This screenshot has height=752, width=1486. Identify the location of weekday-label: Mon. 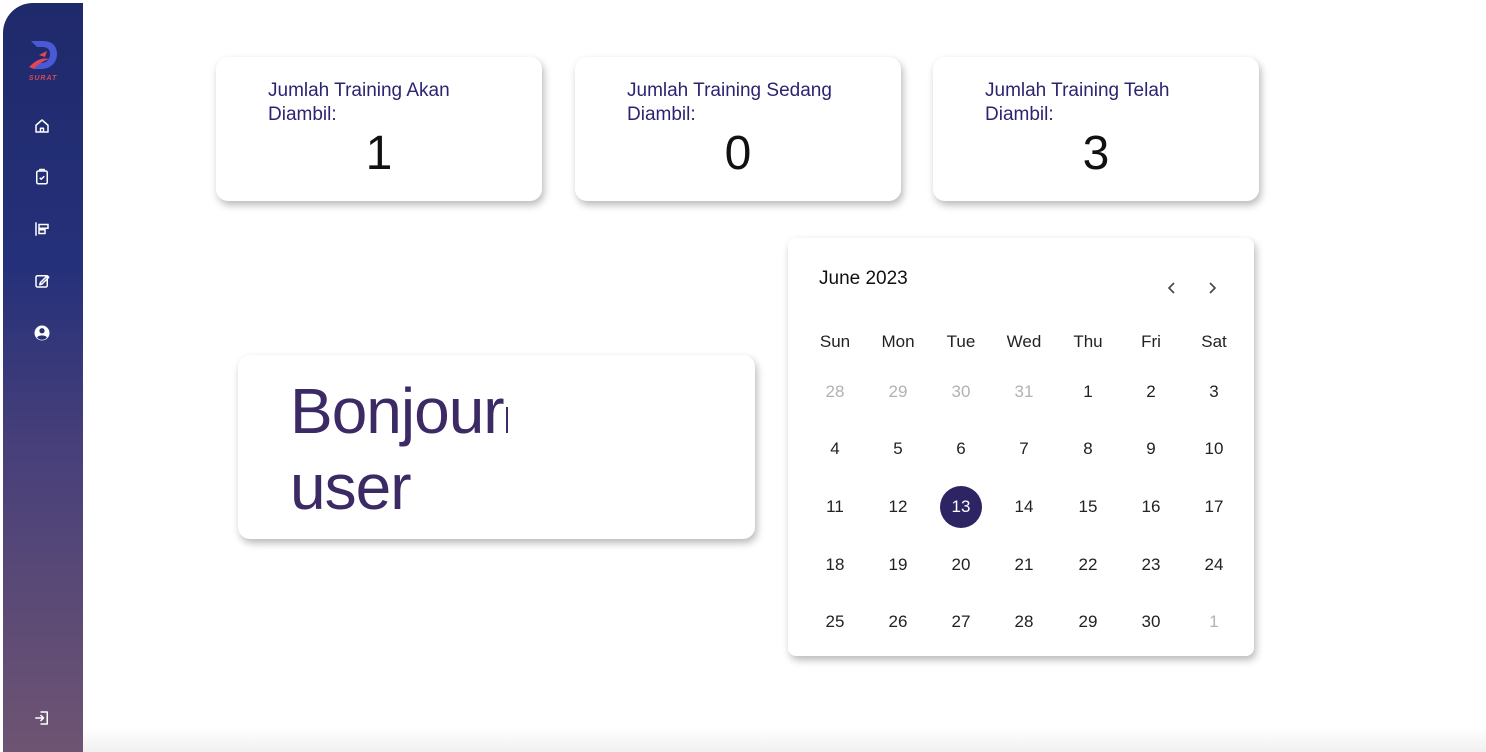
(898, 341).